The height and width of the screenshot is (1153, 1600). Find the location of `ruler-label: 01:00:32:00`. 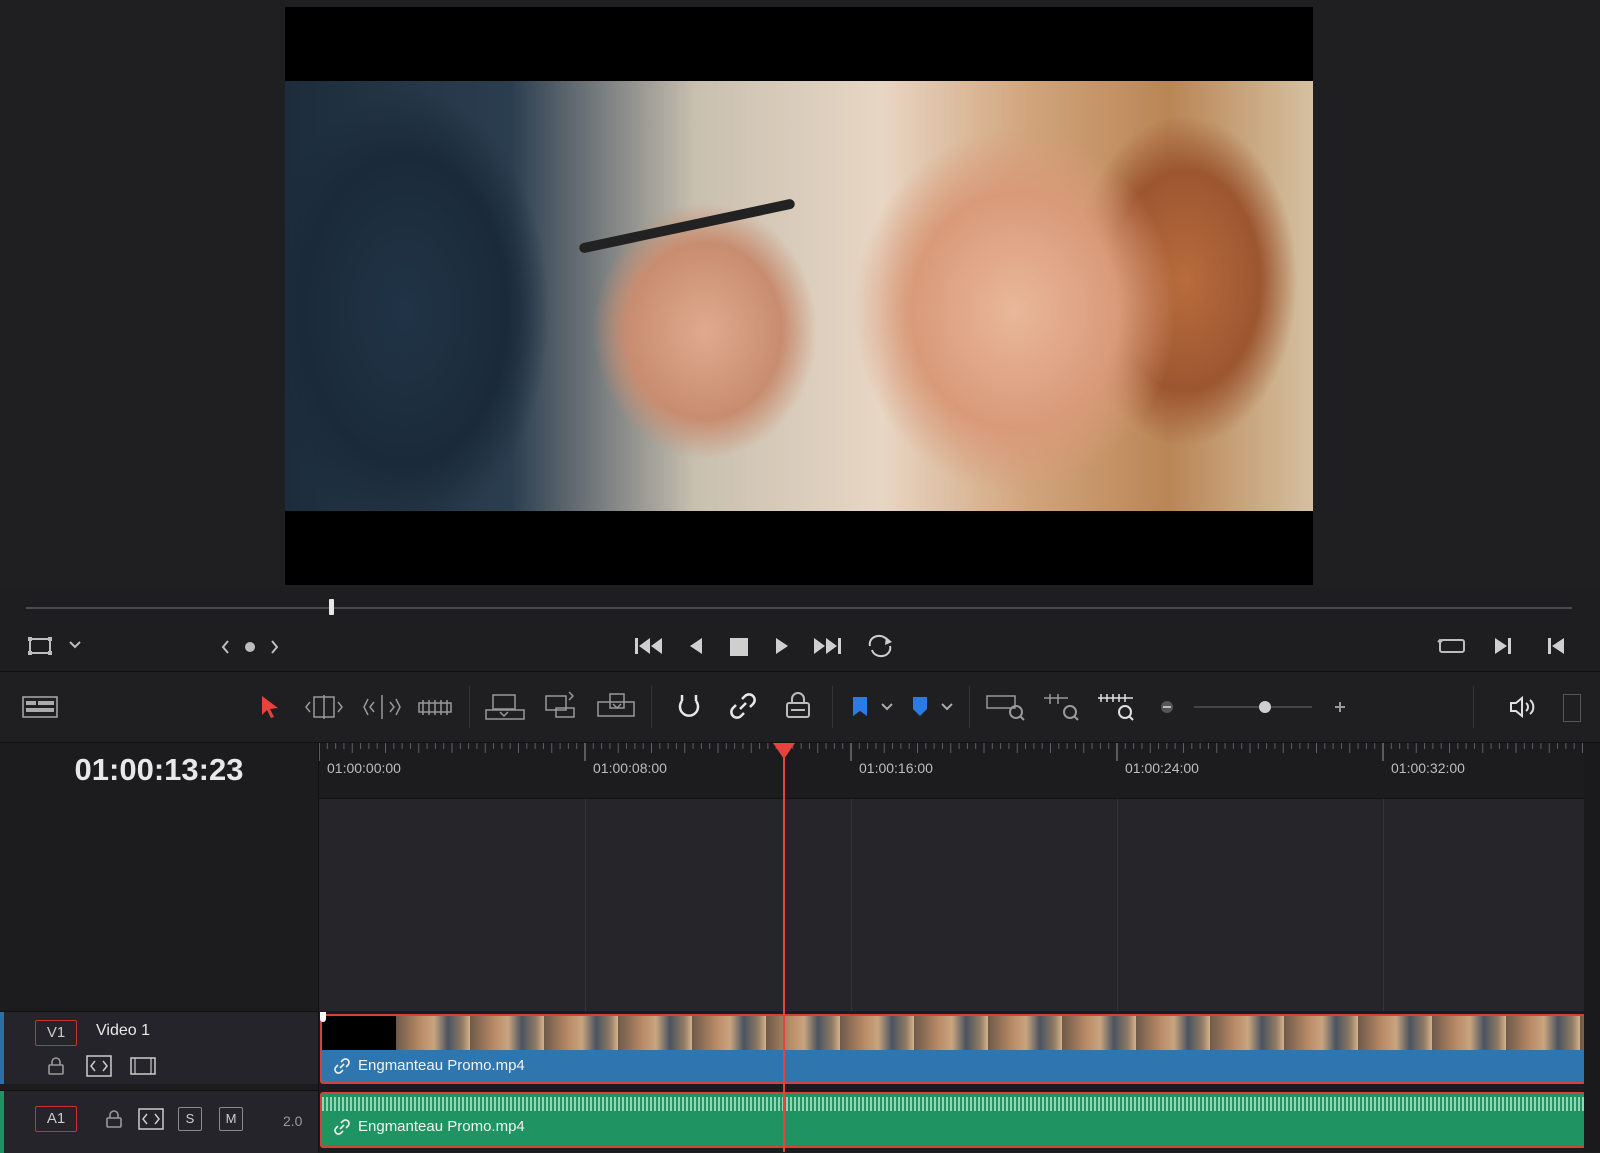

ruler-label: 01:00:32:00 is located at coordinates (1428, 768).